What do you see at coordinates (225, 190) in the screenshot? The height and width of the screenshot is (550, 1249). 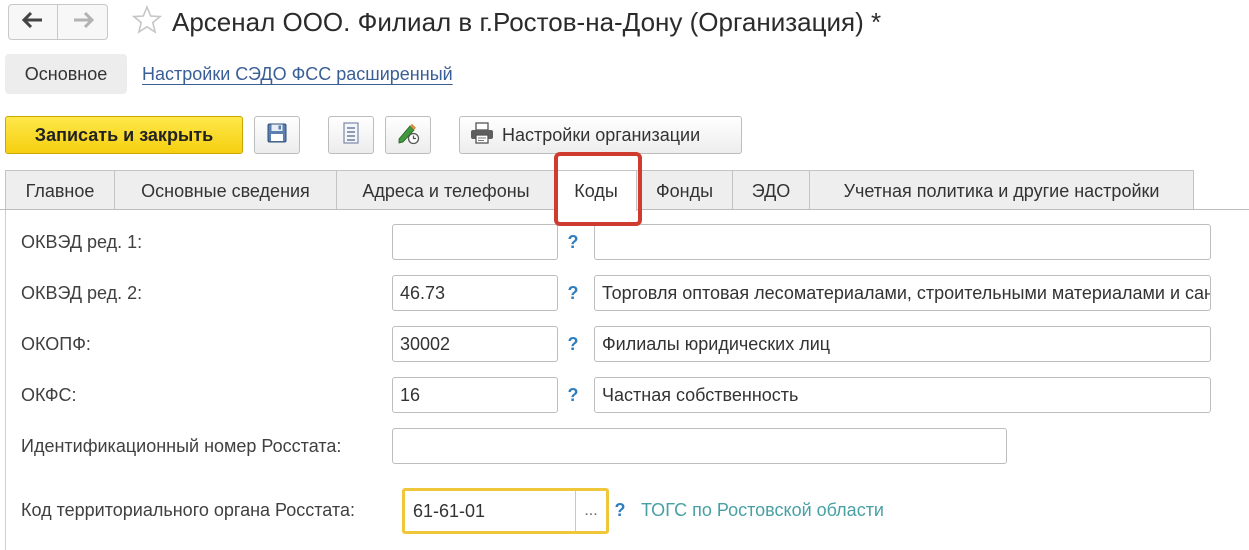 I see `tab-basic-info: Основные сведения` at bounding box center [225, 190].